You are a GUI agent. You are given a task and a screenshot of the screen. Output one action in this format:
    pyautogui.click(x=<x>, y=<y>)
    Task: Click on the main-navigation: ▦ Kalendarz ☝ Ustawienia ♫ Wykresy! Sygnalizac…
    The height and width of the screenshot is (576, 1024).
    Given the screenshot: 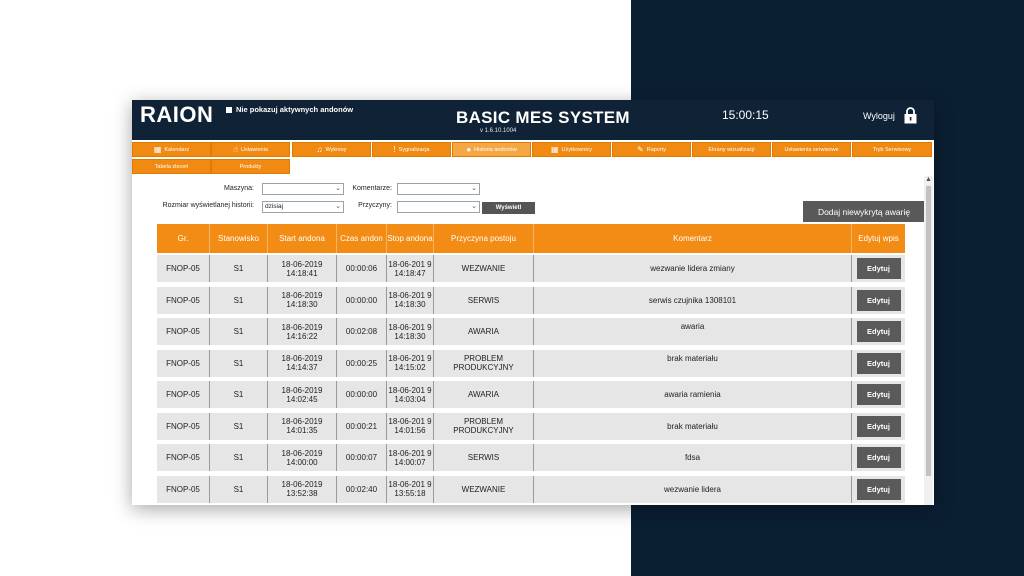 What is the action you would take?
    pyautogui.click(x=533, y=158)
    